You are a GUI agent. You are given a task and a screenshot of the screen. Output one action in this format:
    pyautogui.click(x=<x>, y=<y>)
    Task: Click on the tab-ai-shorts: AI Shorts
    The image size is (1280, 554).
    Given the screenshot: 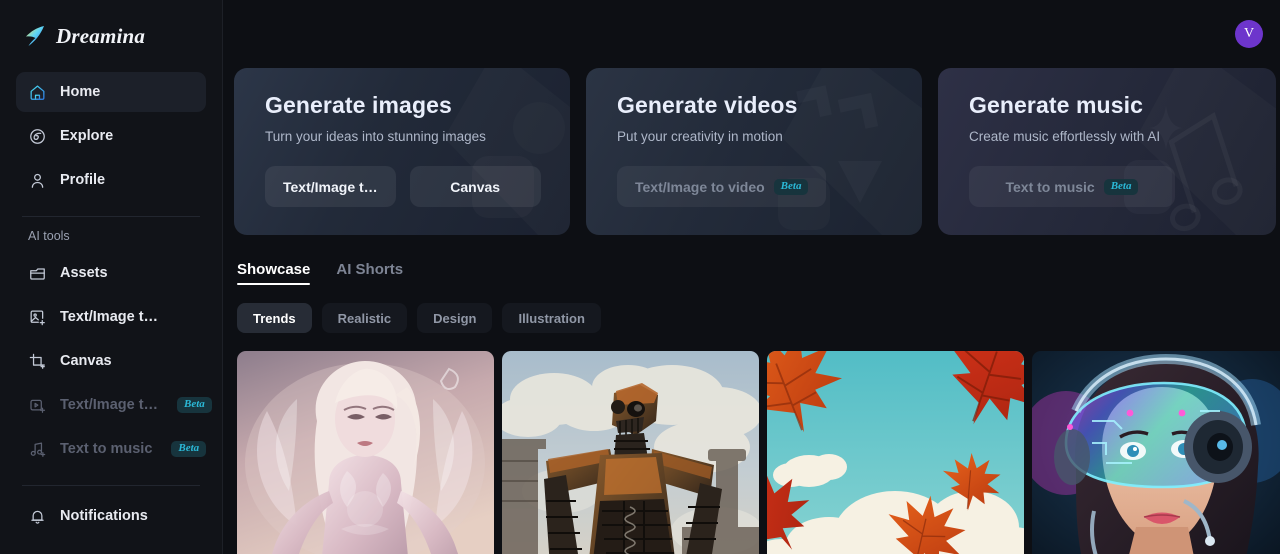 What is the action you would take?
    pyautogui.click(x=369, y=273)
    